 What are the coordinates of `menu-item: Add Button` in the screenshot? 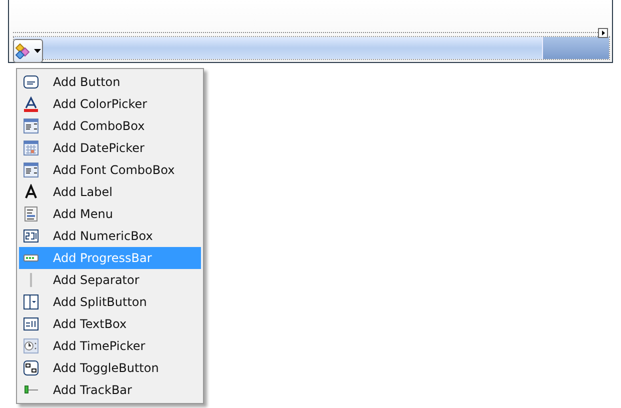 It's located at (110, 82).